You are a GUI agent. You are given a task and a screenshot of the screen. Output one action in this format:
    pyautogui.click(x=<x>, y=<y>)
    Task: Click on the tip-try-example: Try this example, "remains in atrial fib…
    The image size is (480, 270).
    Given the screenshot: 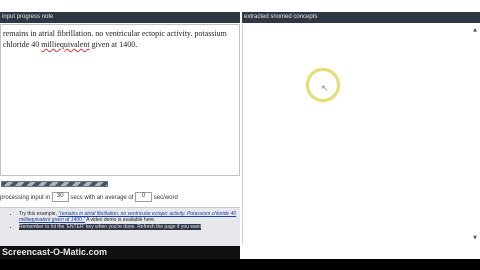 What is the action you would take?
    pyautogui.click(x=129, y=217)
    